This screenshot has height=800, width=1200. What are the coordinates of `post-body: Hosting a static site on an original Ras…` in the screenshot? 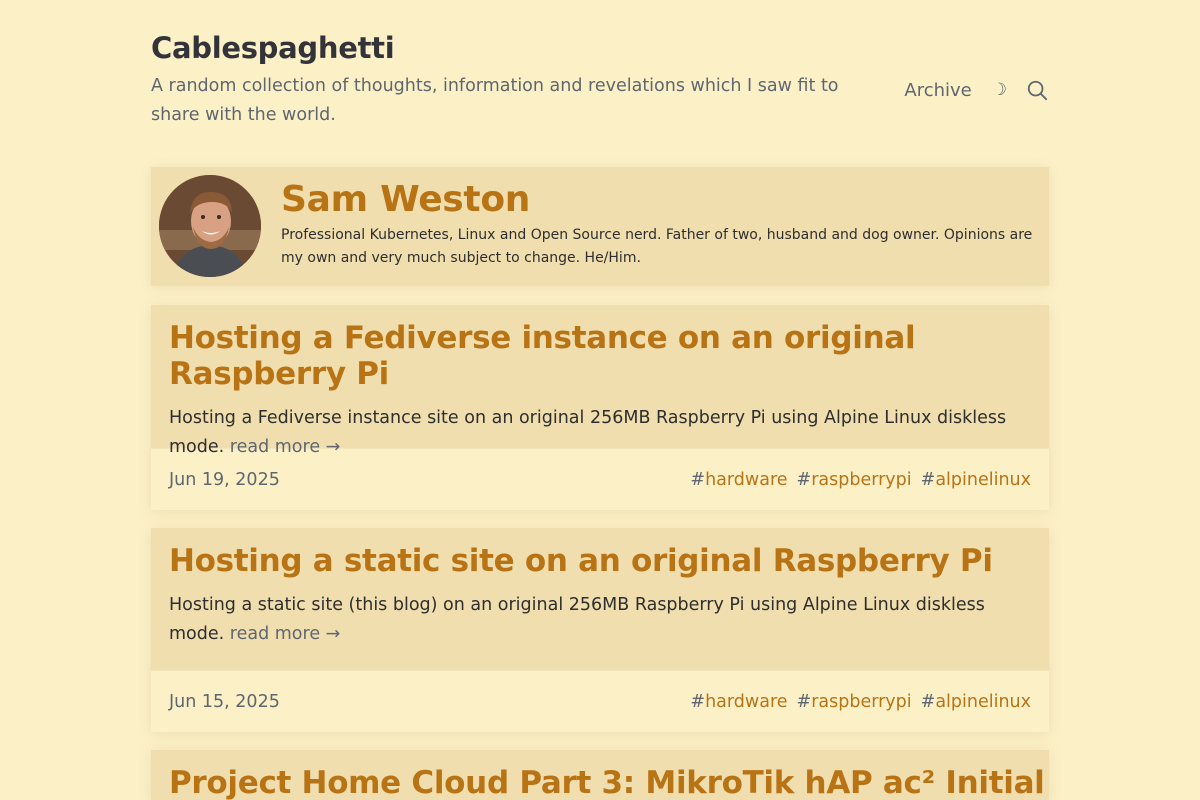 It's located at (600, 599).